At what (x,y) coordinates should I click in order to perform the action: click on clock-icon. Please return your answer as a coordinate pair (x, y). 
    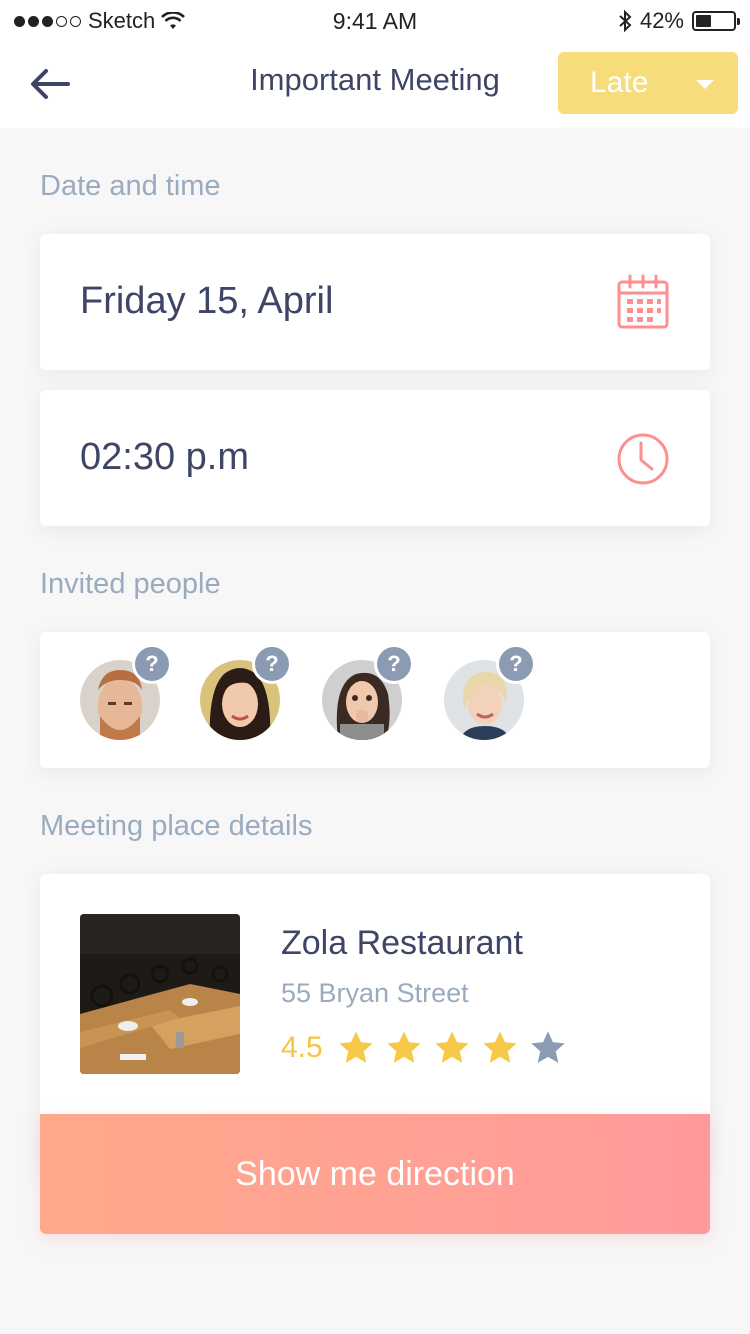
    Looking at the image, I should click on (643, 459).